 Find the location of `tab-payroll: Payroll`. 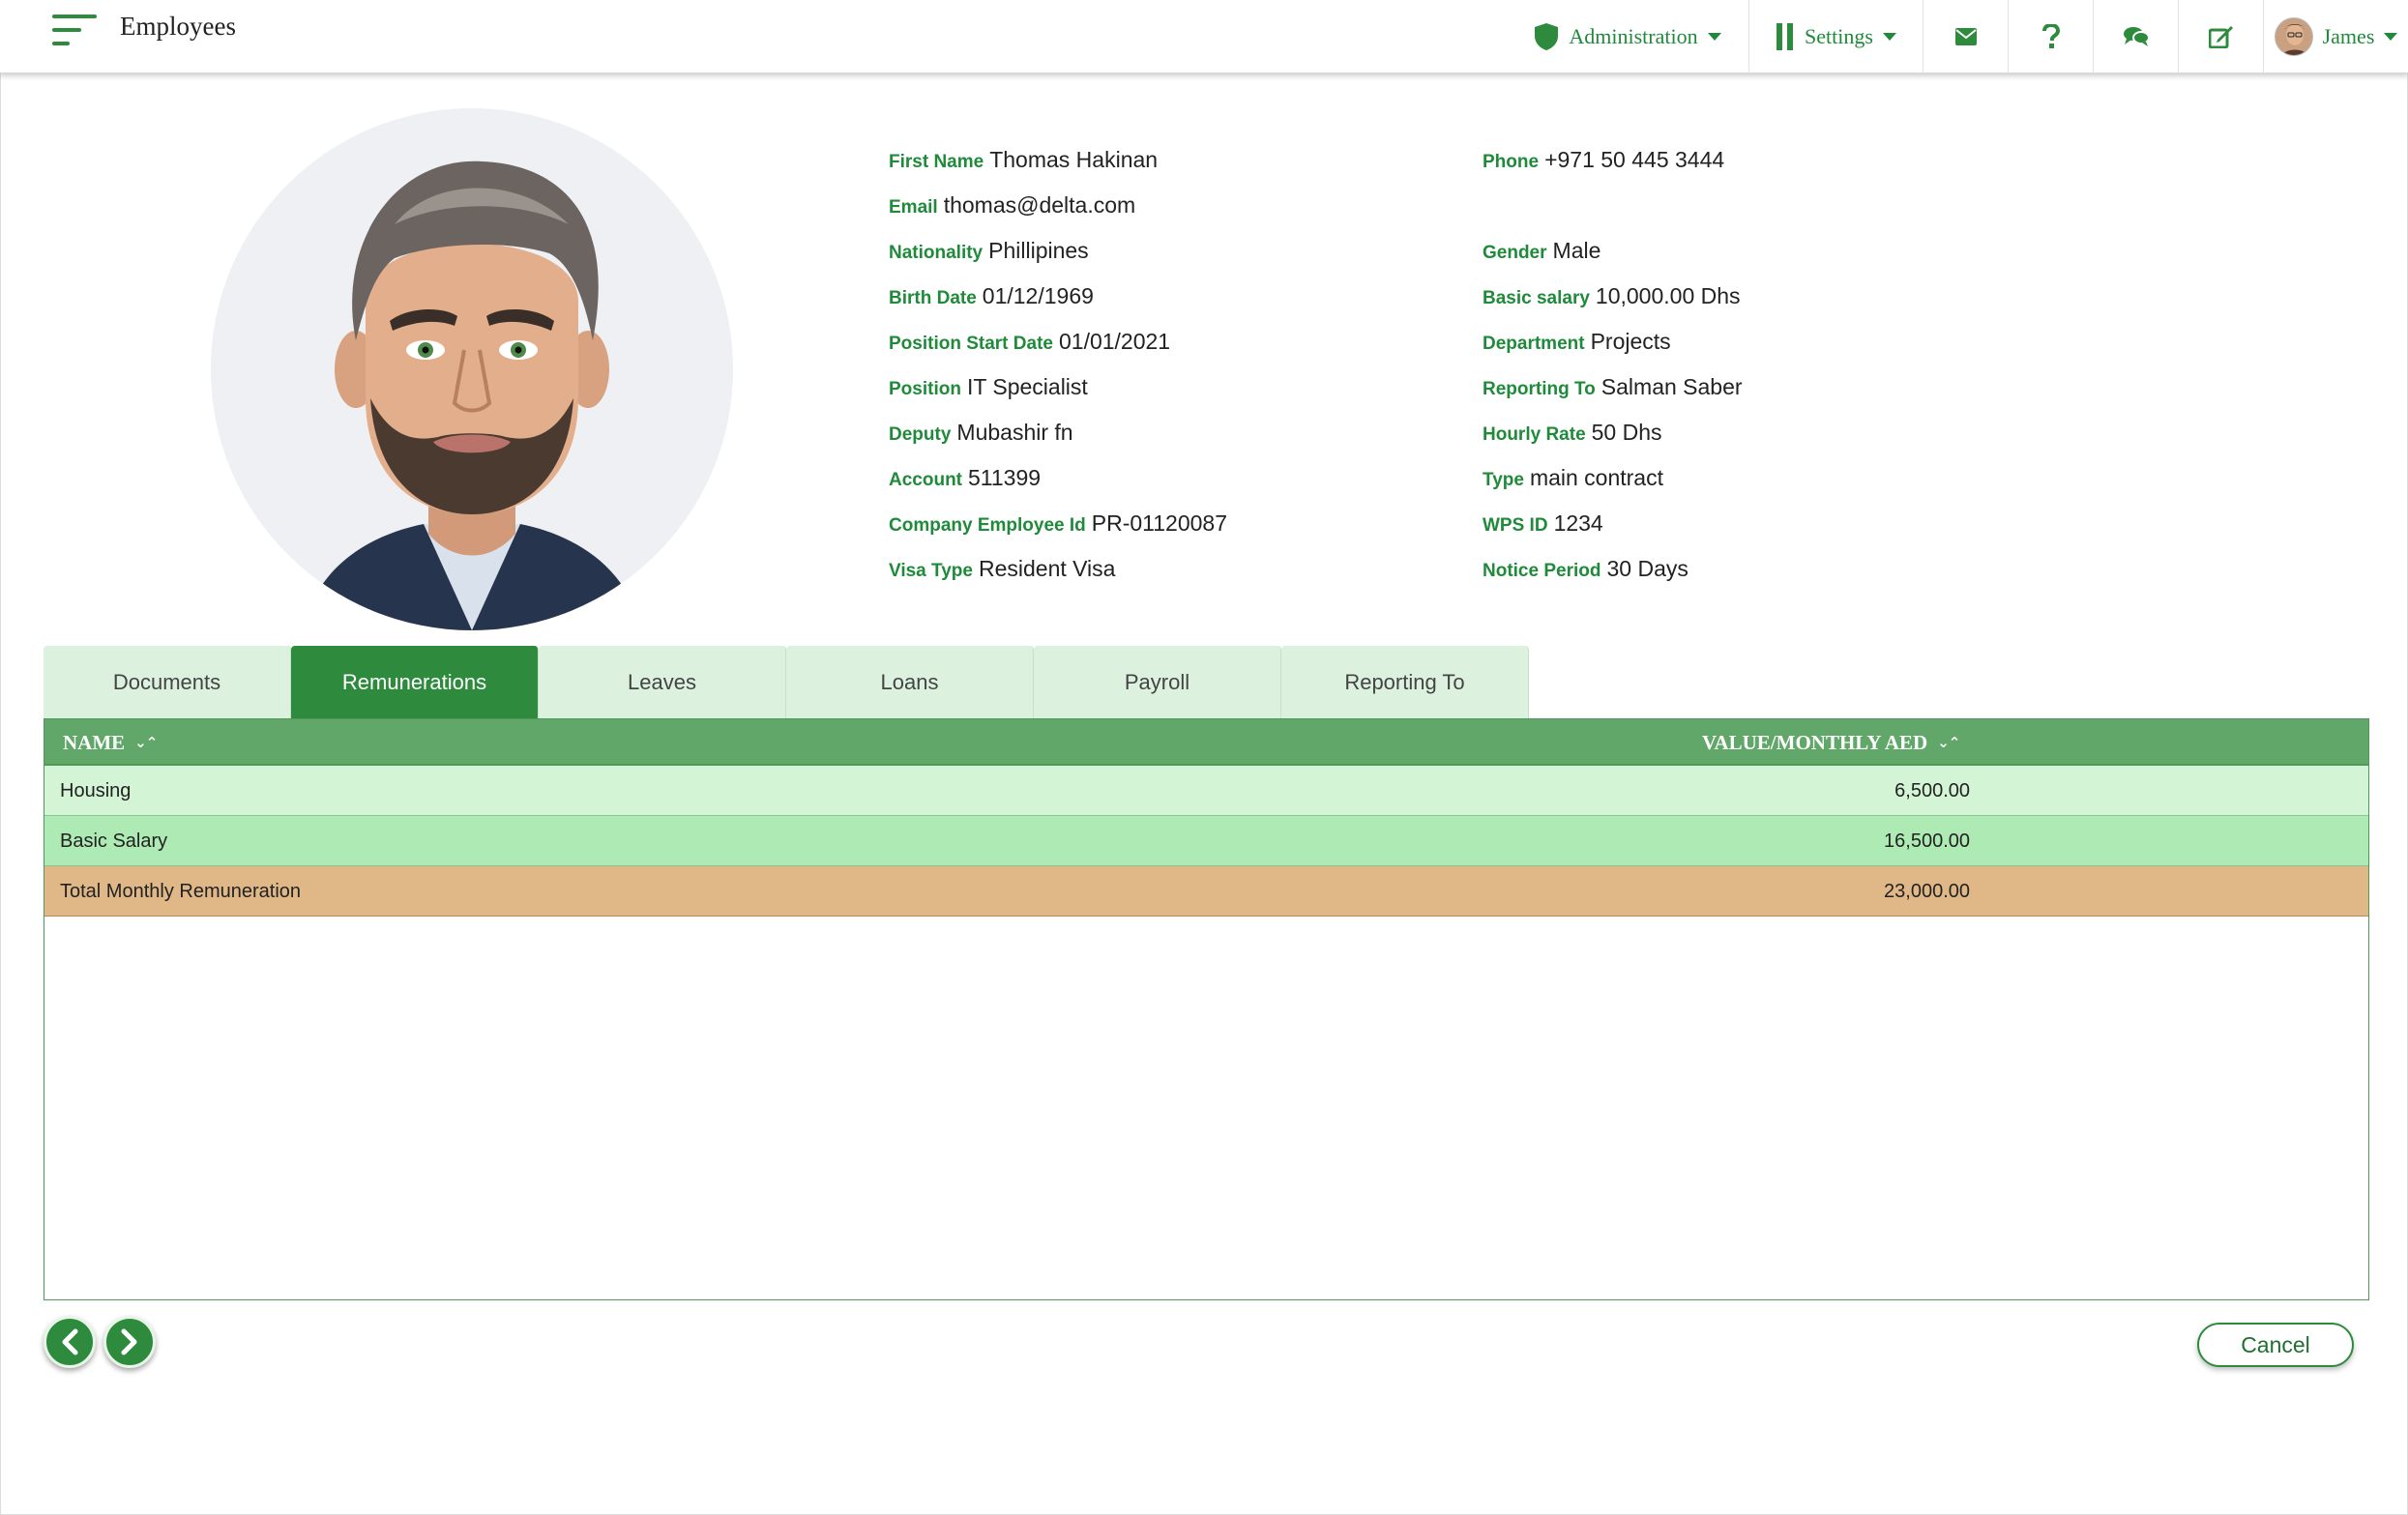

tab-payroll: Payroll is located at coordinates (1157, 683).